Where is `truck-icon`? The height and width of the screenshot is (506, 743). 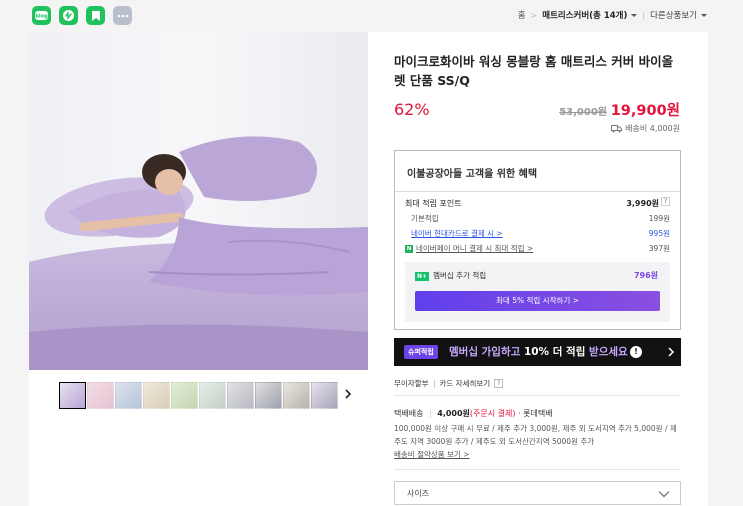 truck-icon is located at coordinates (617, 128).